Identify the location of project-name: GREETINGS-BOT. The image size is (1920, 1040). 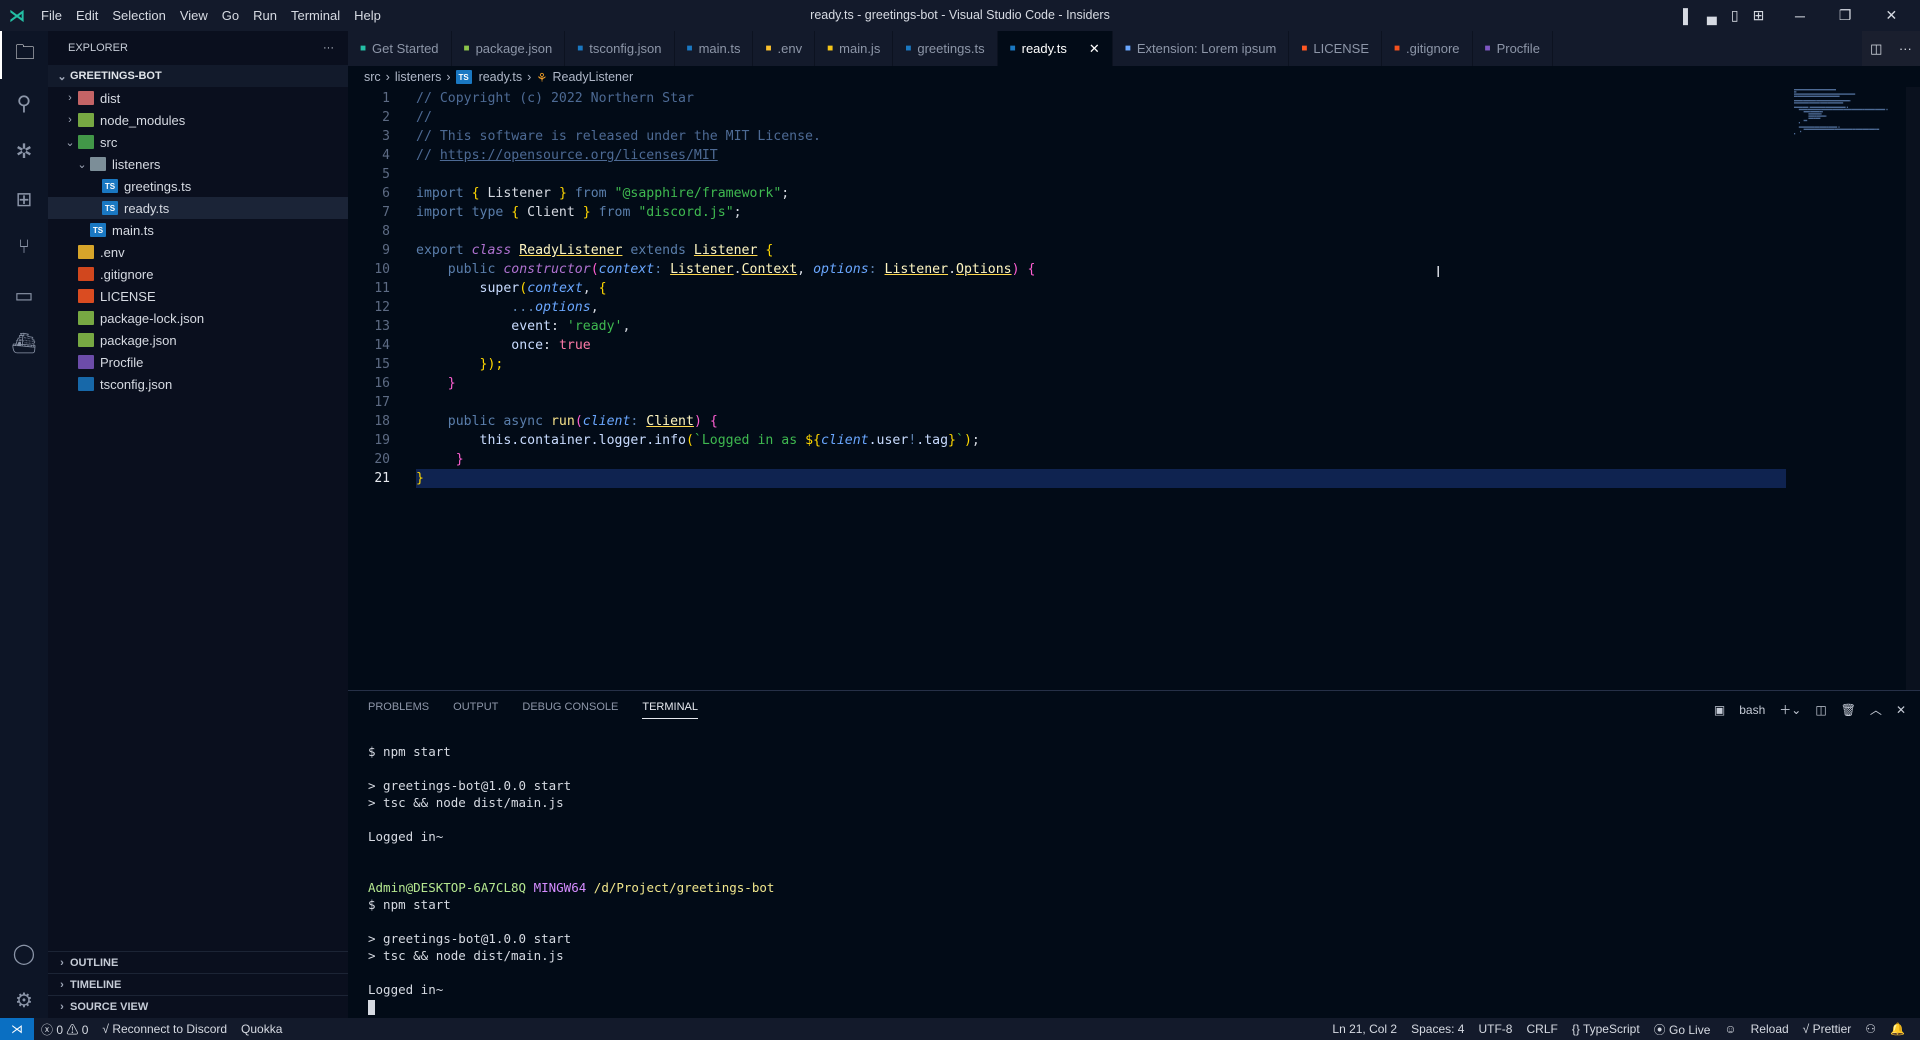
(116, 76).